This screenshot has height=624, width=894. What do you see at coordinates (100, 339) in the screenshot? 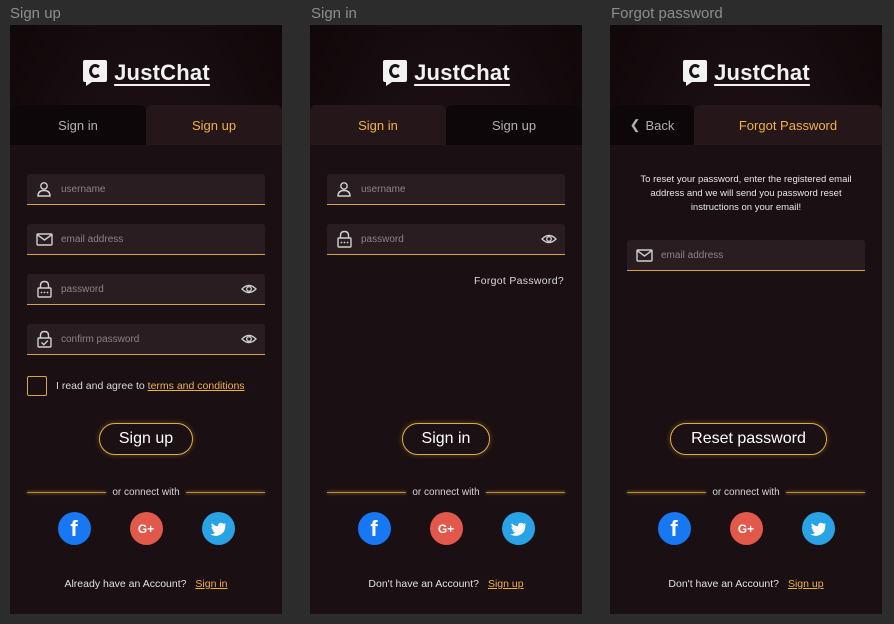
I see `confirm-password-placeholder: confirm password` at bounding box center [100, 339].